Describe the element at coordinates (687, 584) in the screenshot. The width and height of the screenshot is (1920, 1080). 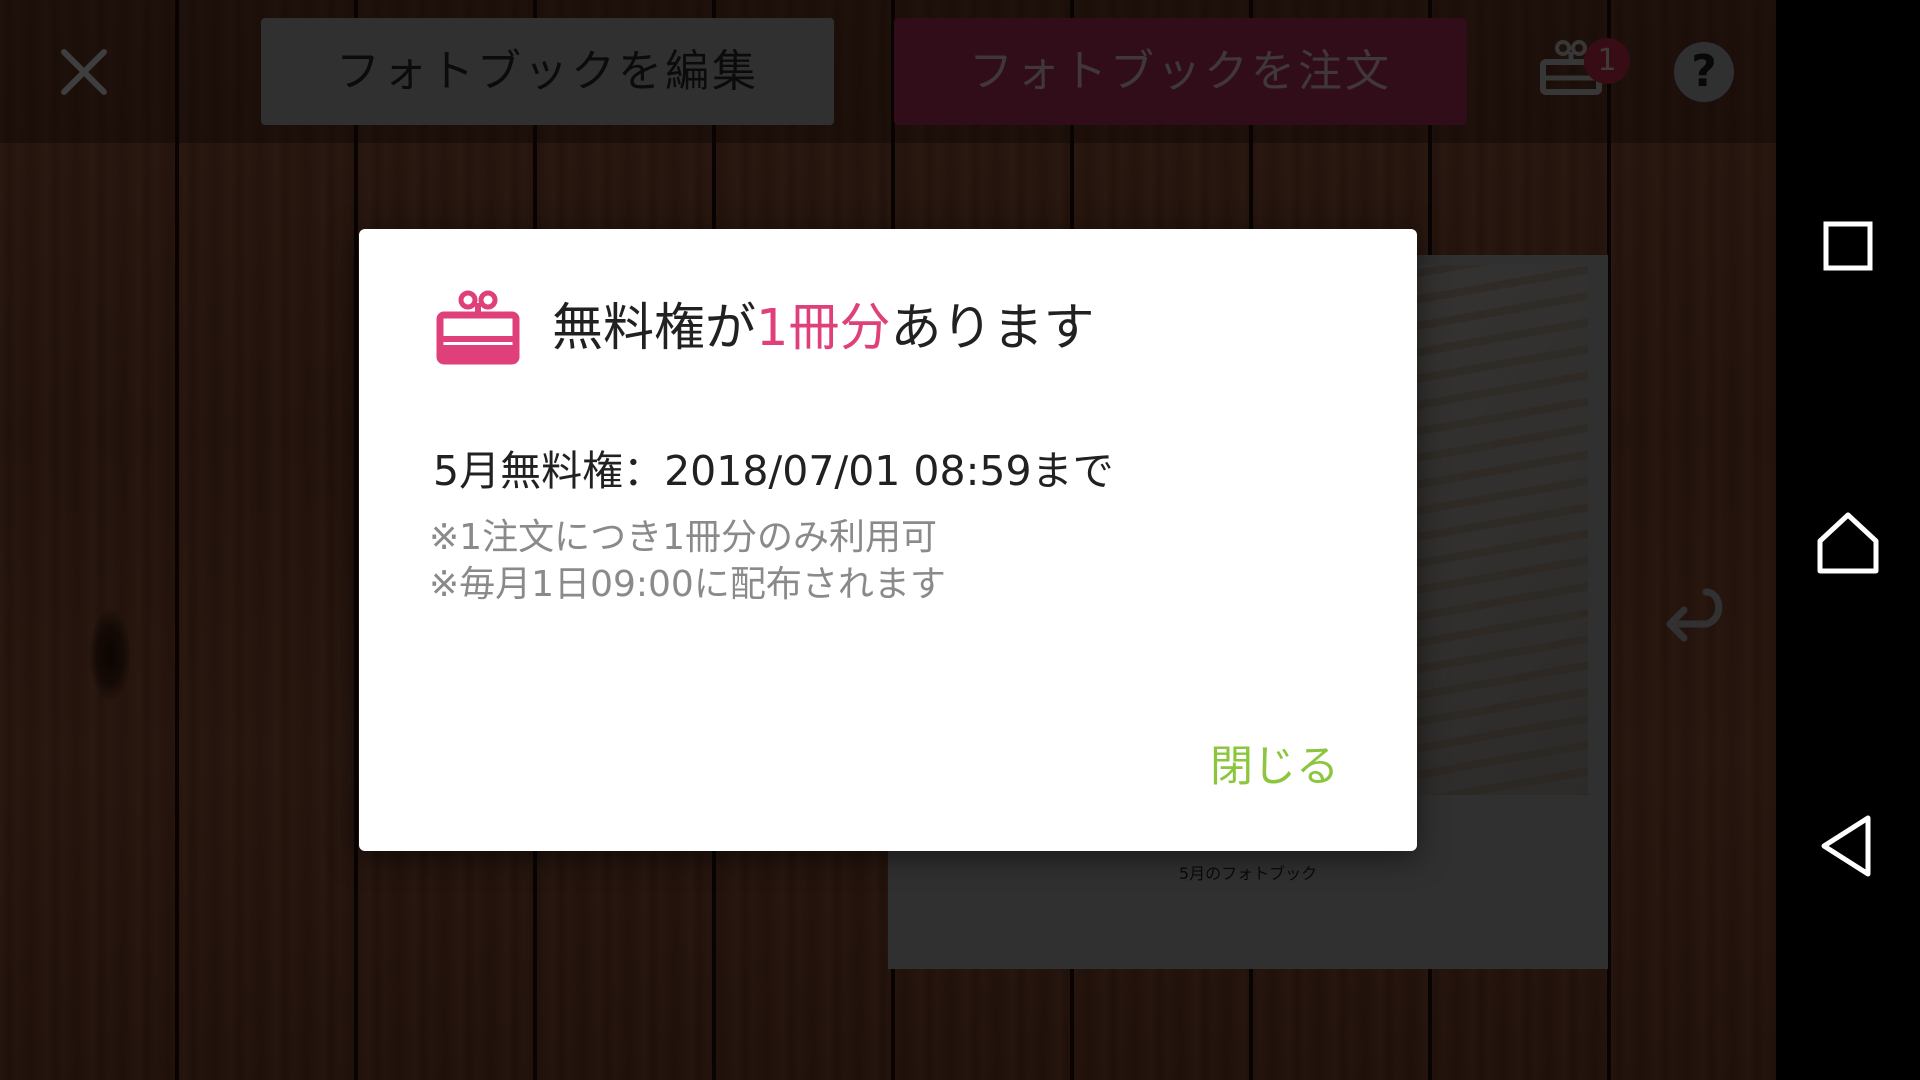
I see `usage-note-2: ※毎月1日09:00に配布されます` at that location.